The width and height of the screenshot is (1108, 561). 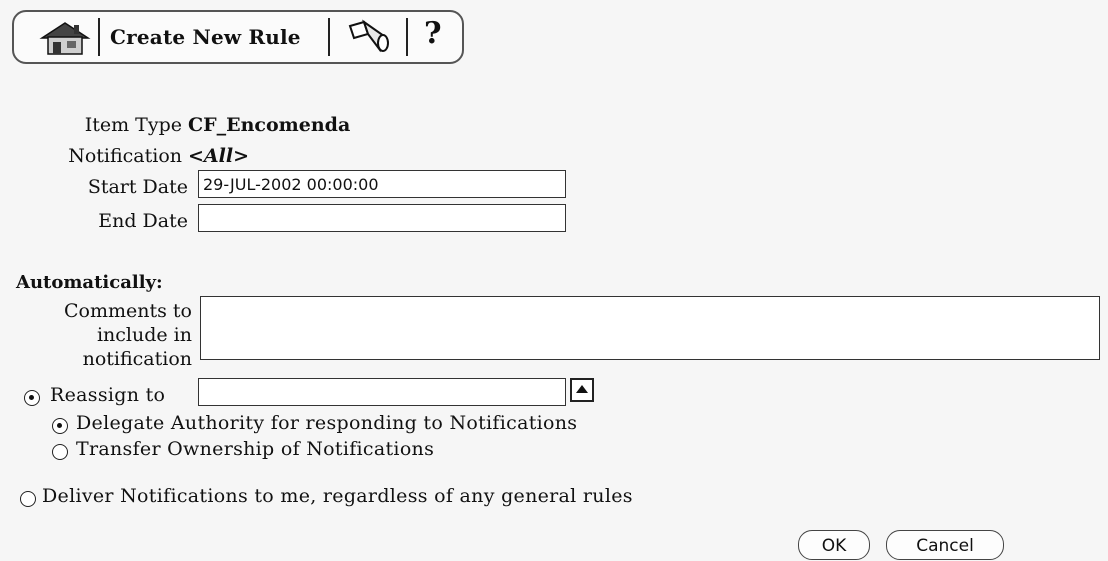 I want to click on create-new-rule-button: Create New Rule, so click(x=205, y=37).